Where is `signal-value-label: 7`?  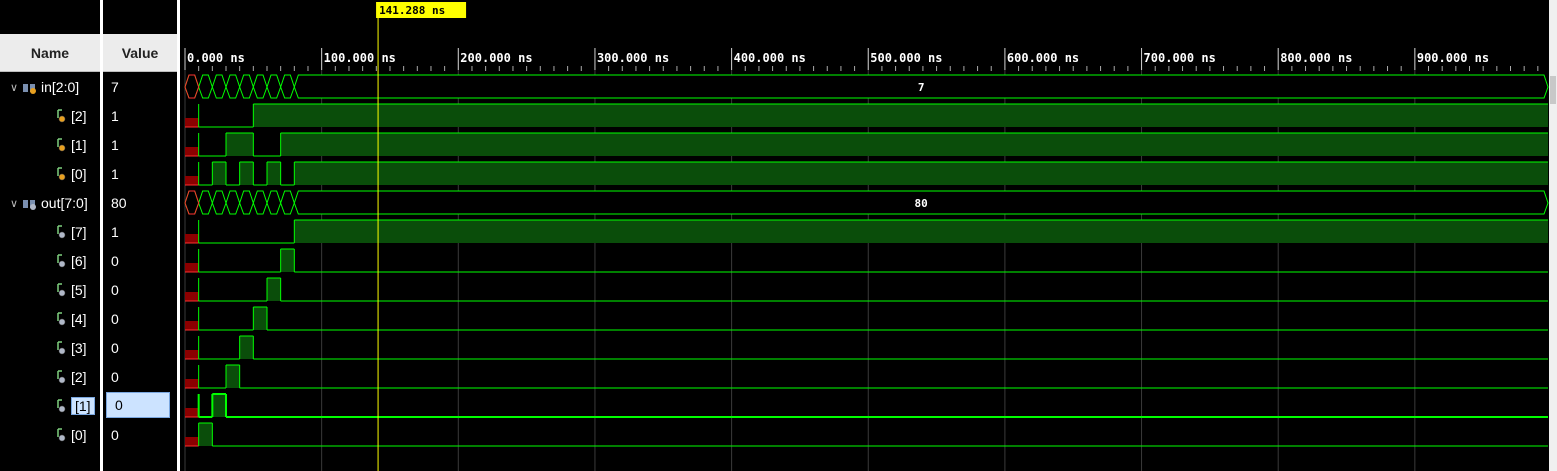
signal-value-label: 7 is located at coordinates (115, 87).